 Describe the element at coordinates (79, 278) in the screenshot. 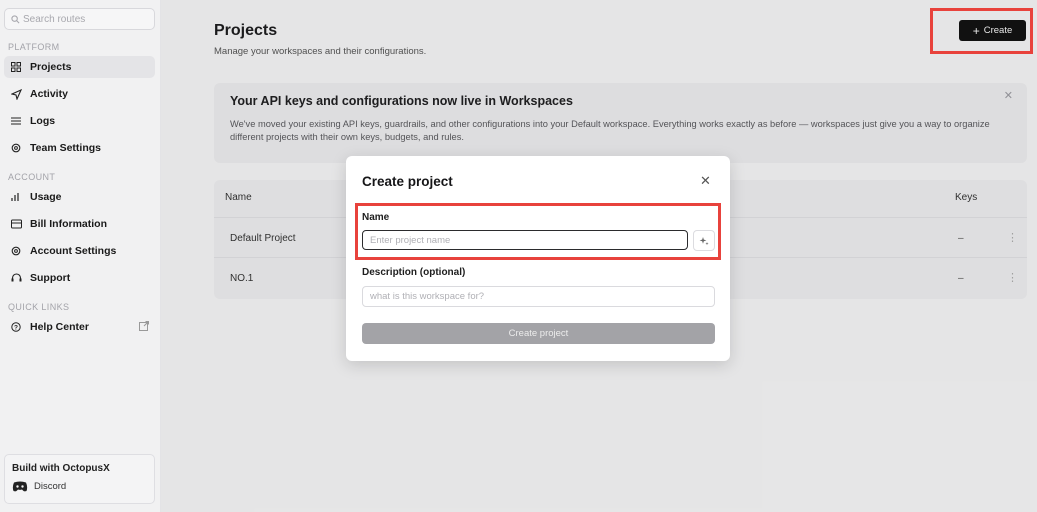

I see `sidebar-item-support: Support` at that location.